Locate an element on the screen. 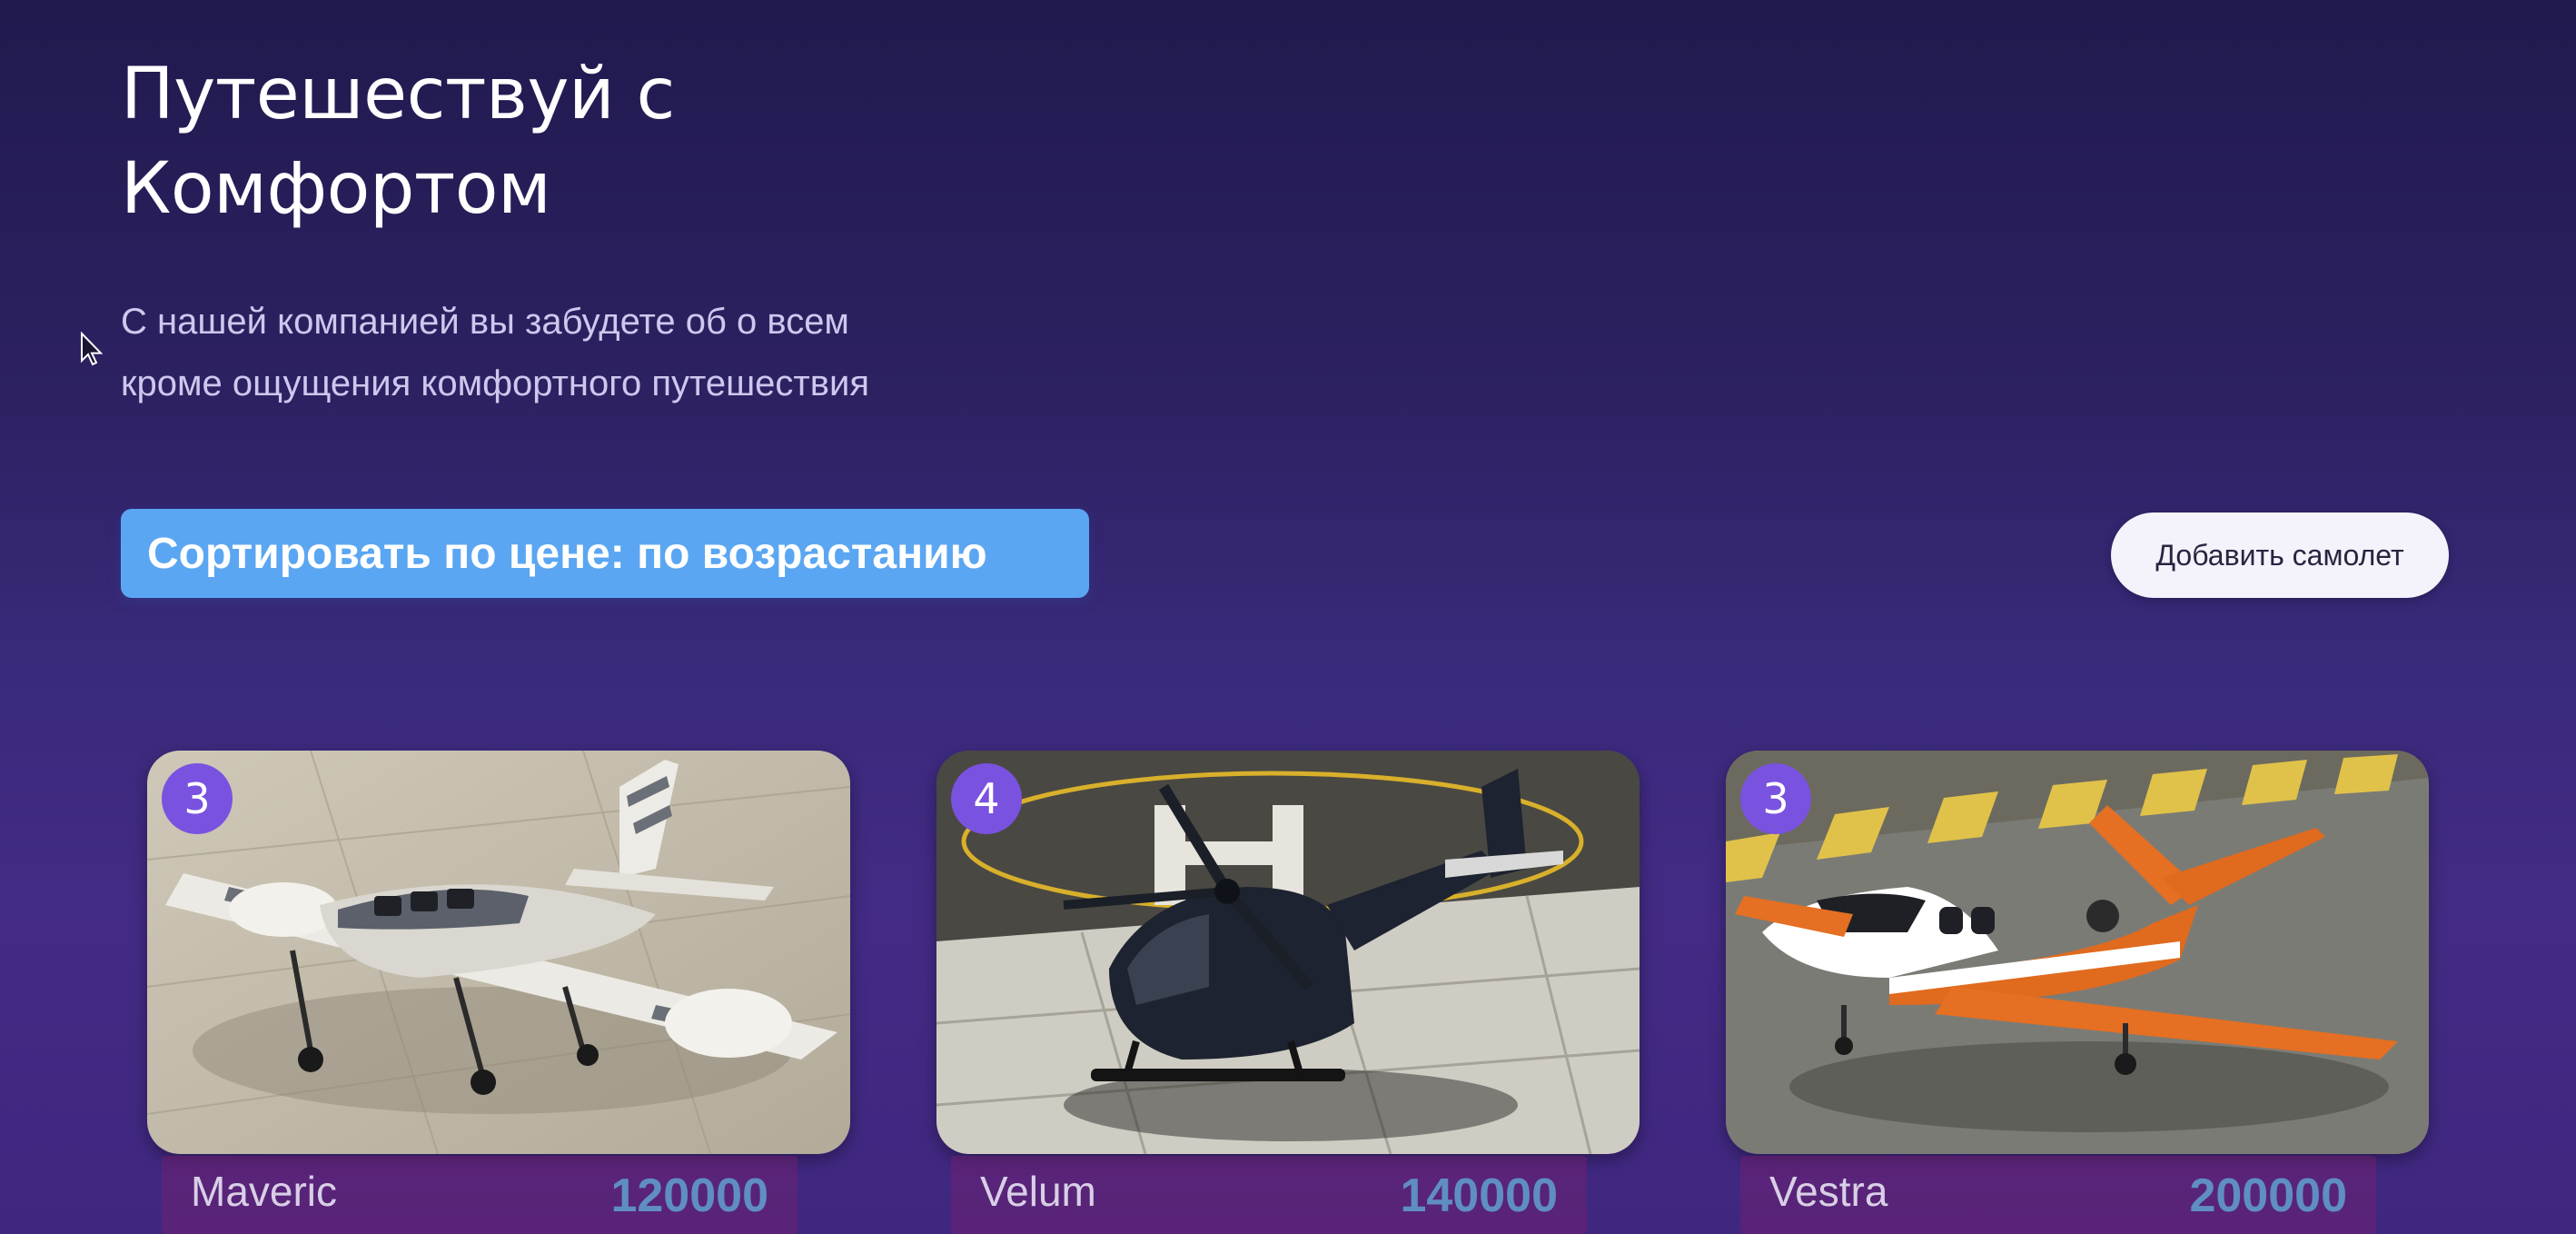  page-title-line-1: Путешествуй с is located at coordinates (398, 94).